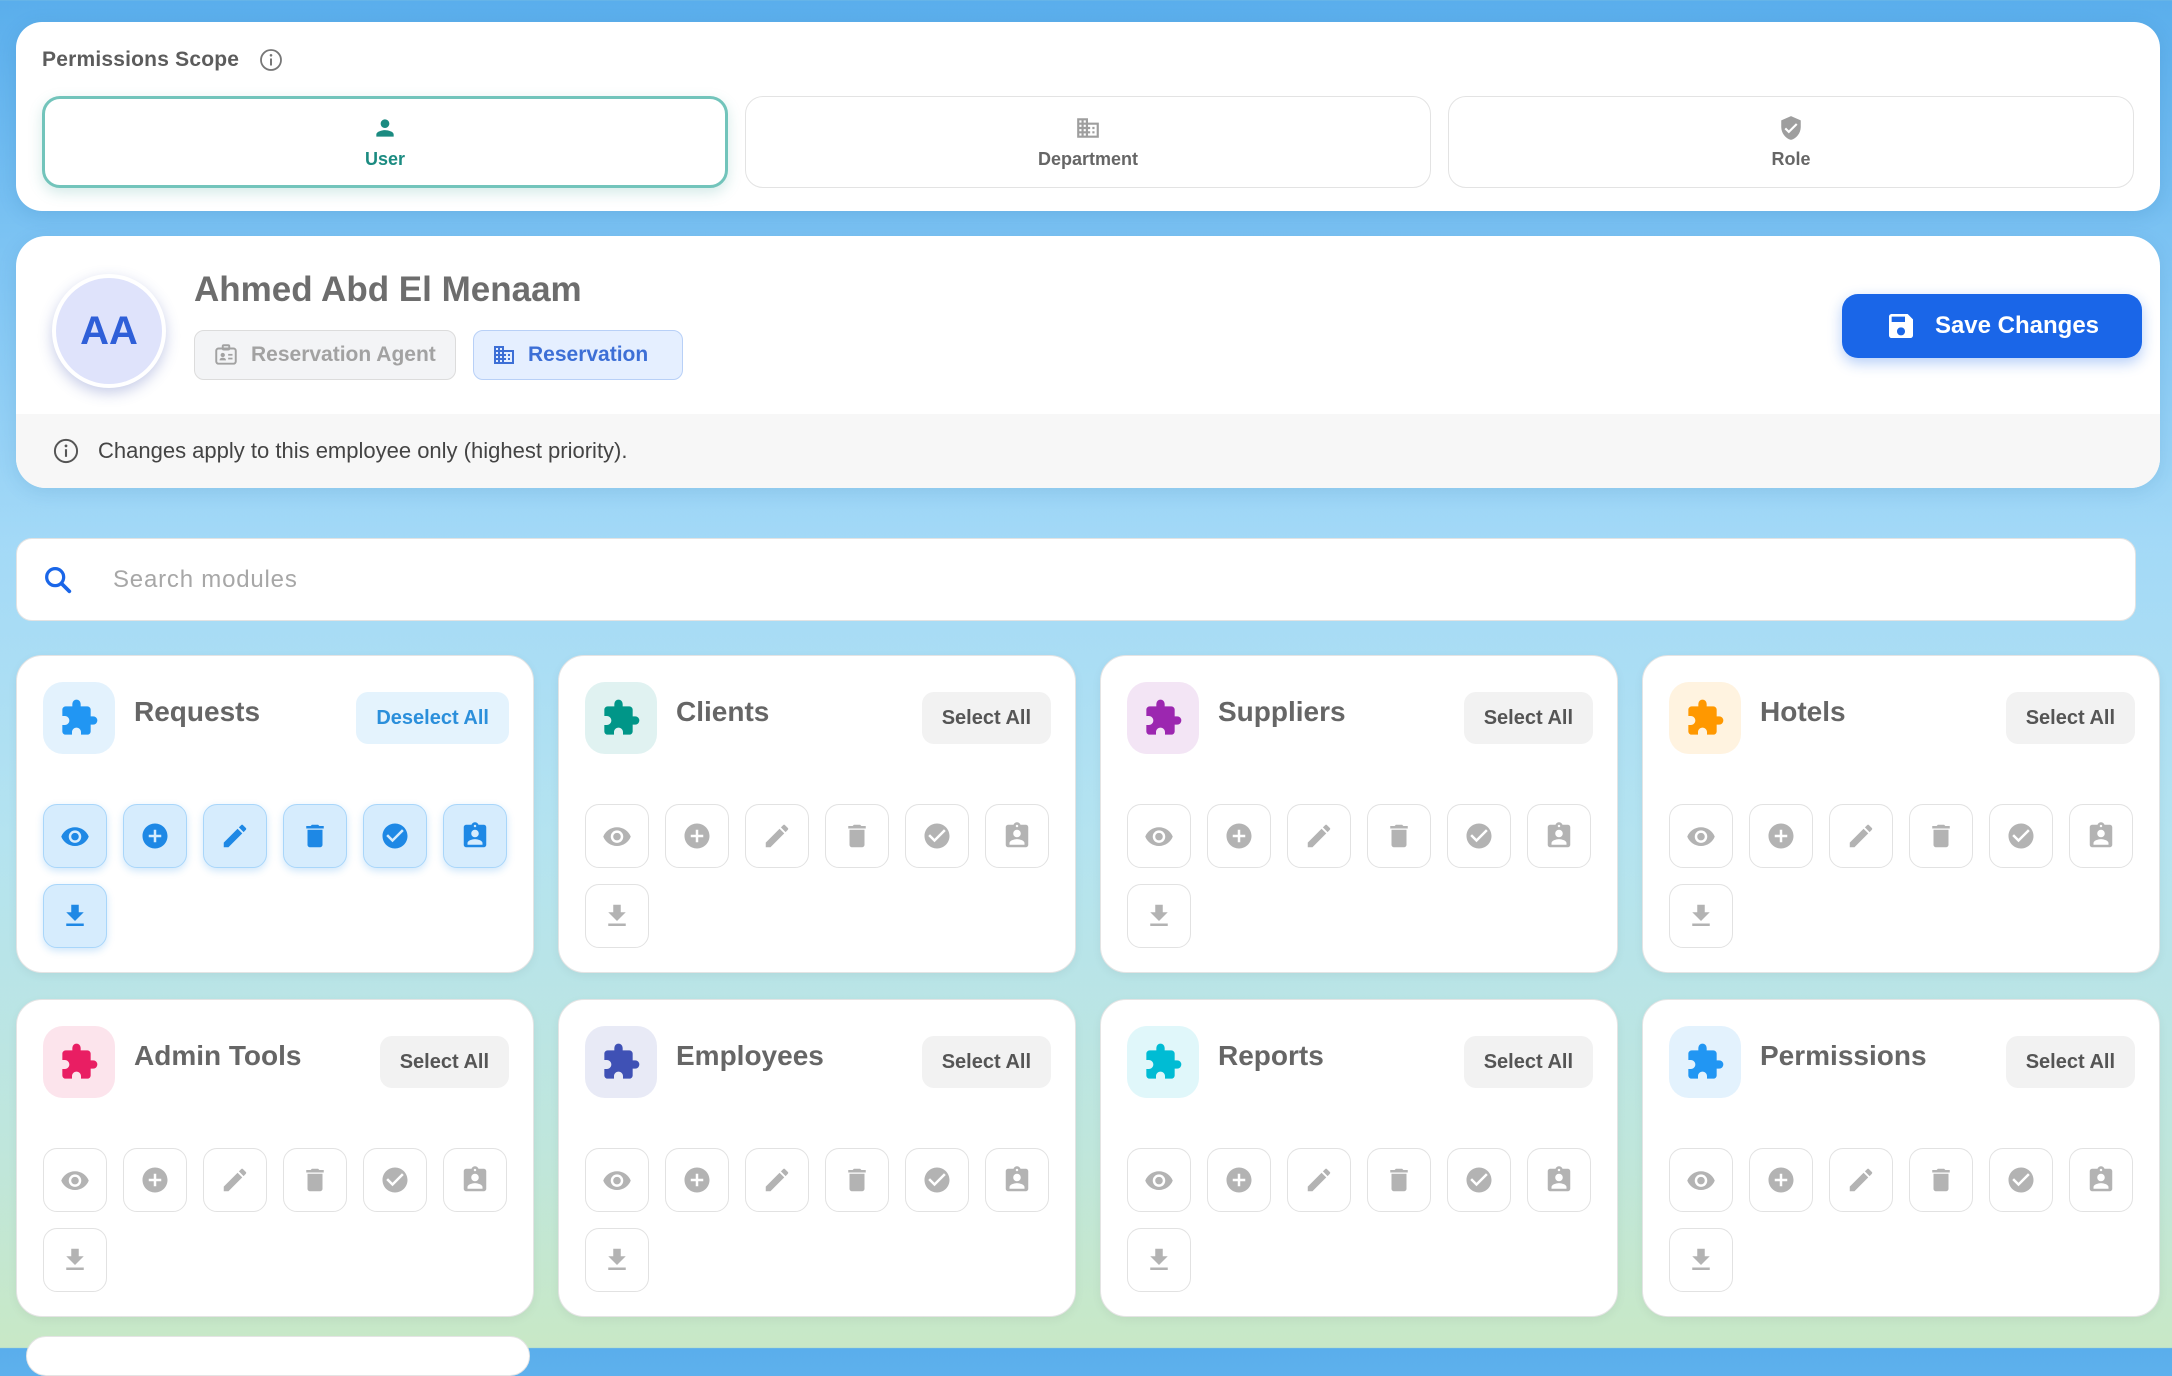  I want to click on tab-user: User, so click(385, 142).